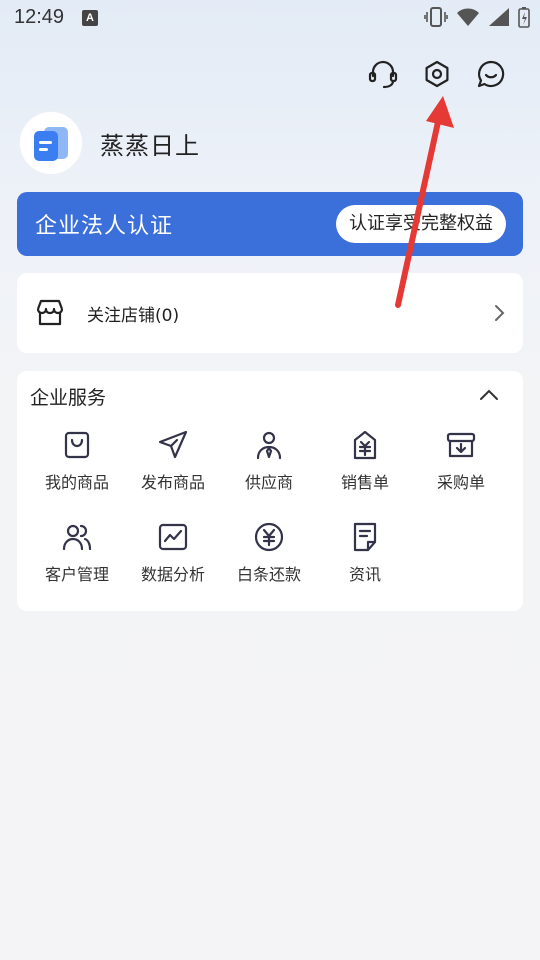  Describe the element at coordinates (364, 574) in the screenshot. I see `service-label: 资讯` at that location.